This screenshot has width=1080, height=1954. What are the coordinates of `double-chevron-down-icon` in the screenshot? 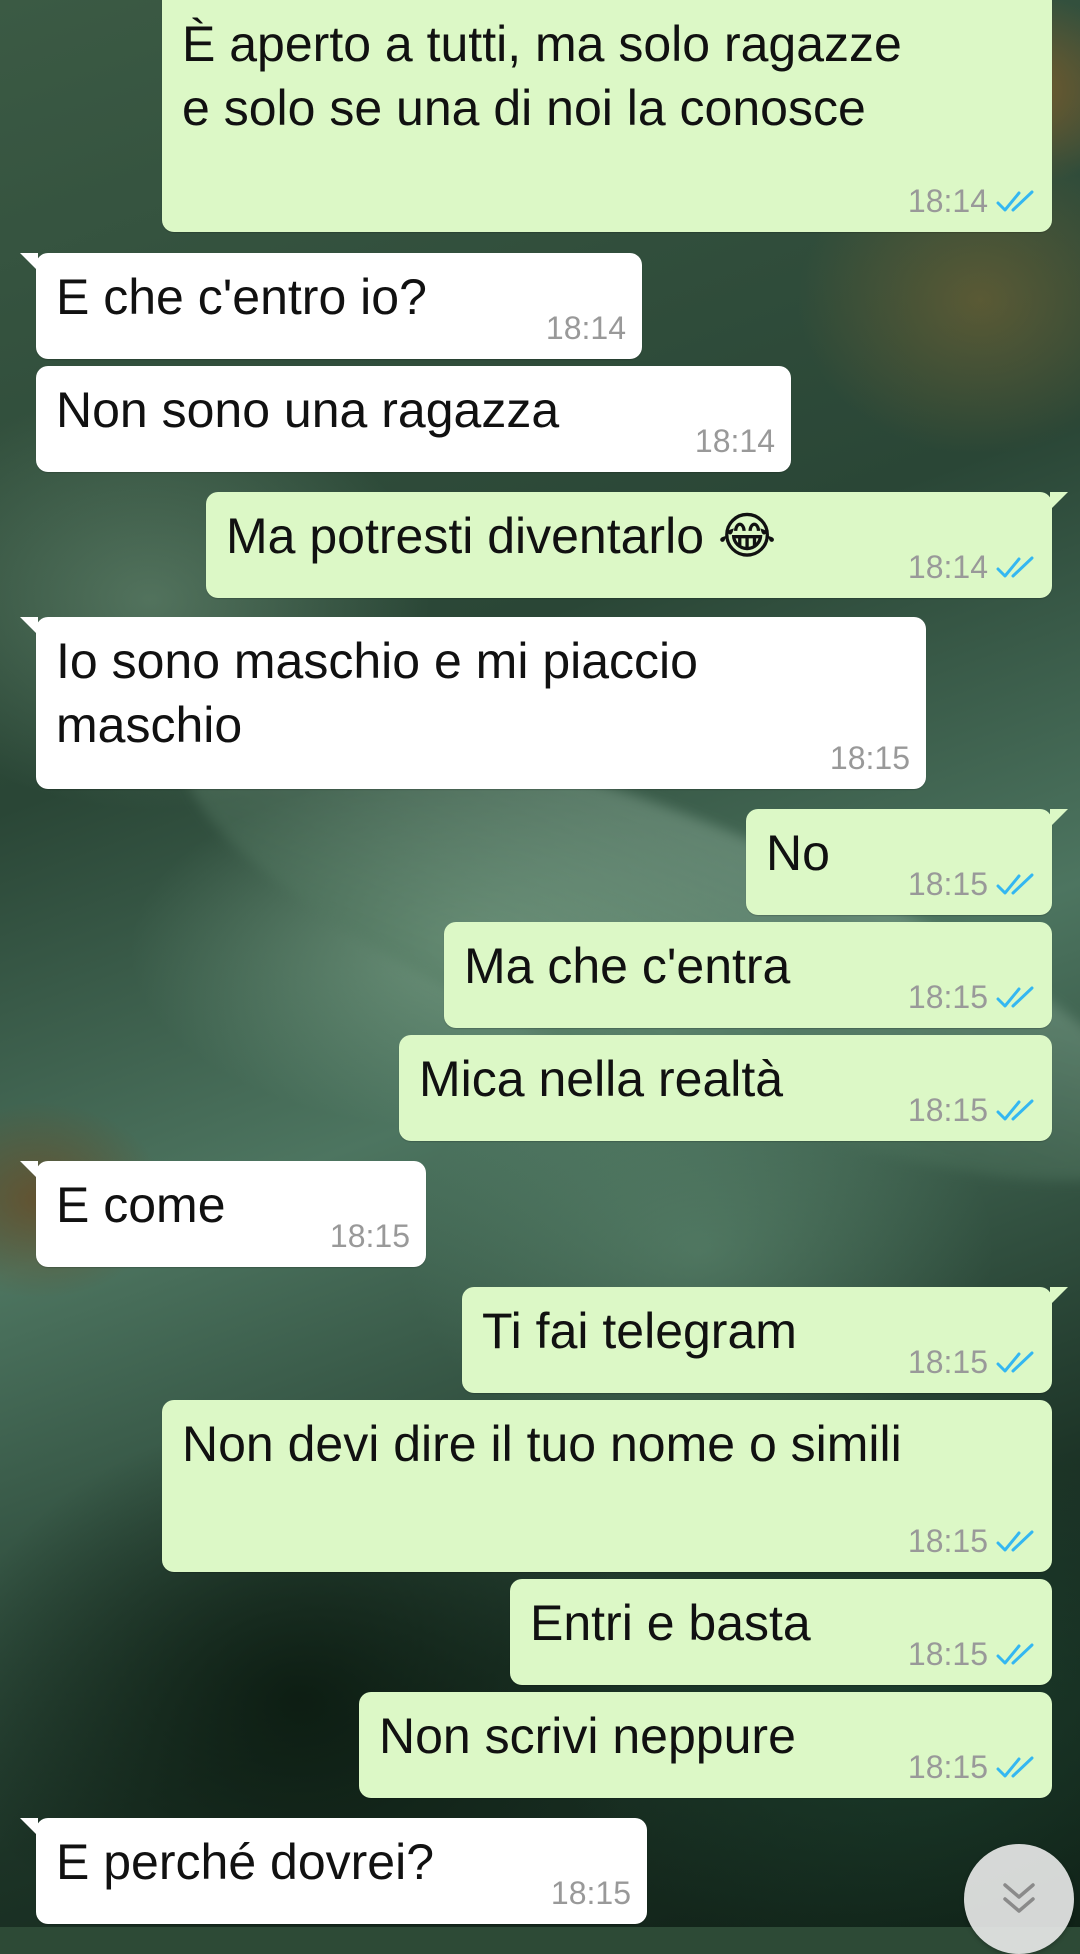 It's located at (1019, 1898).